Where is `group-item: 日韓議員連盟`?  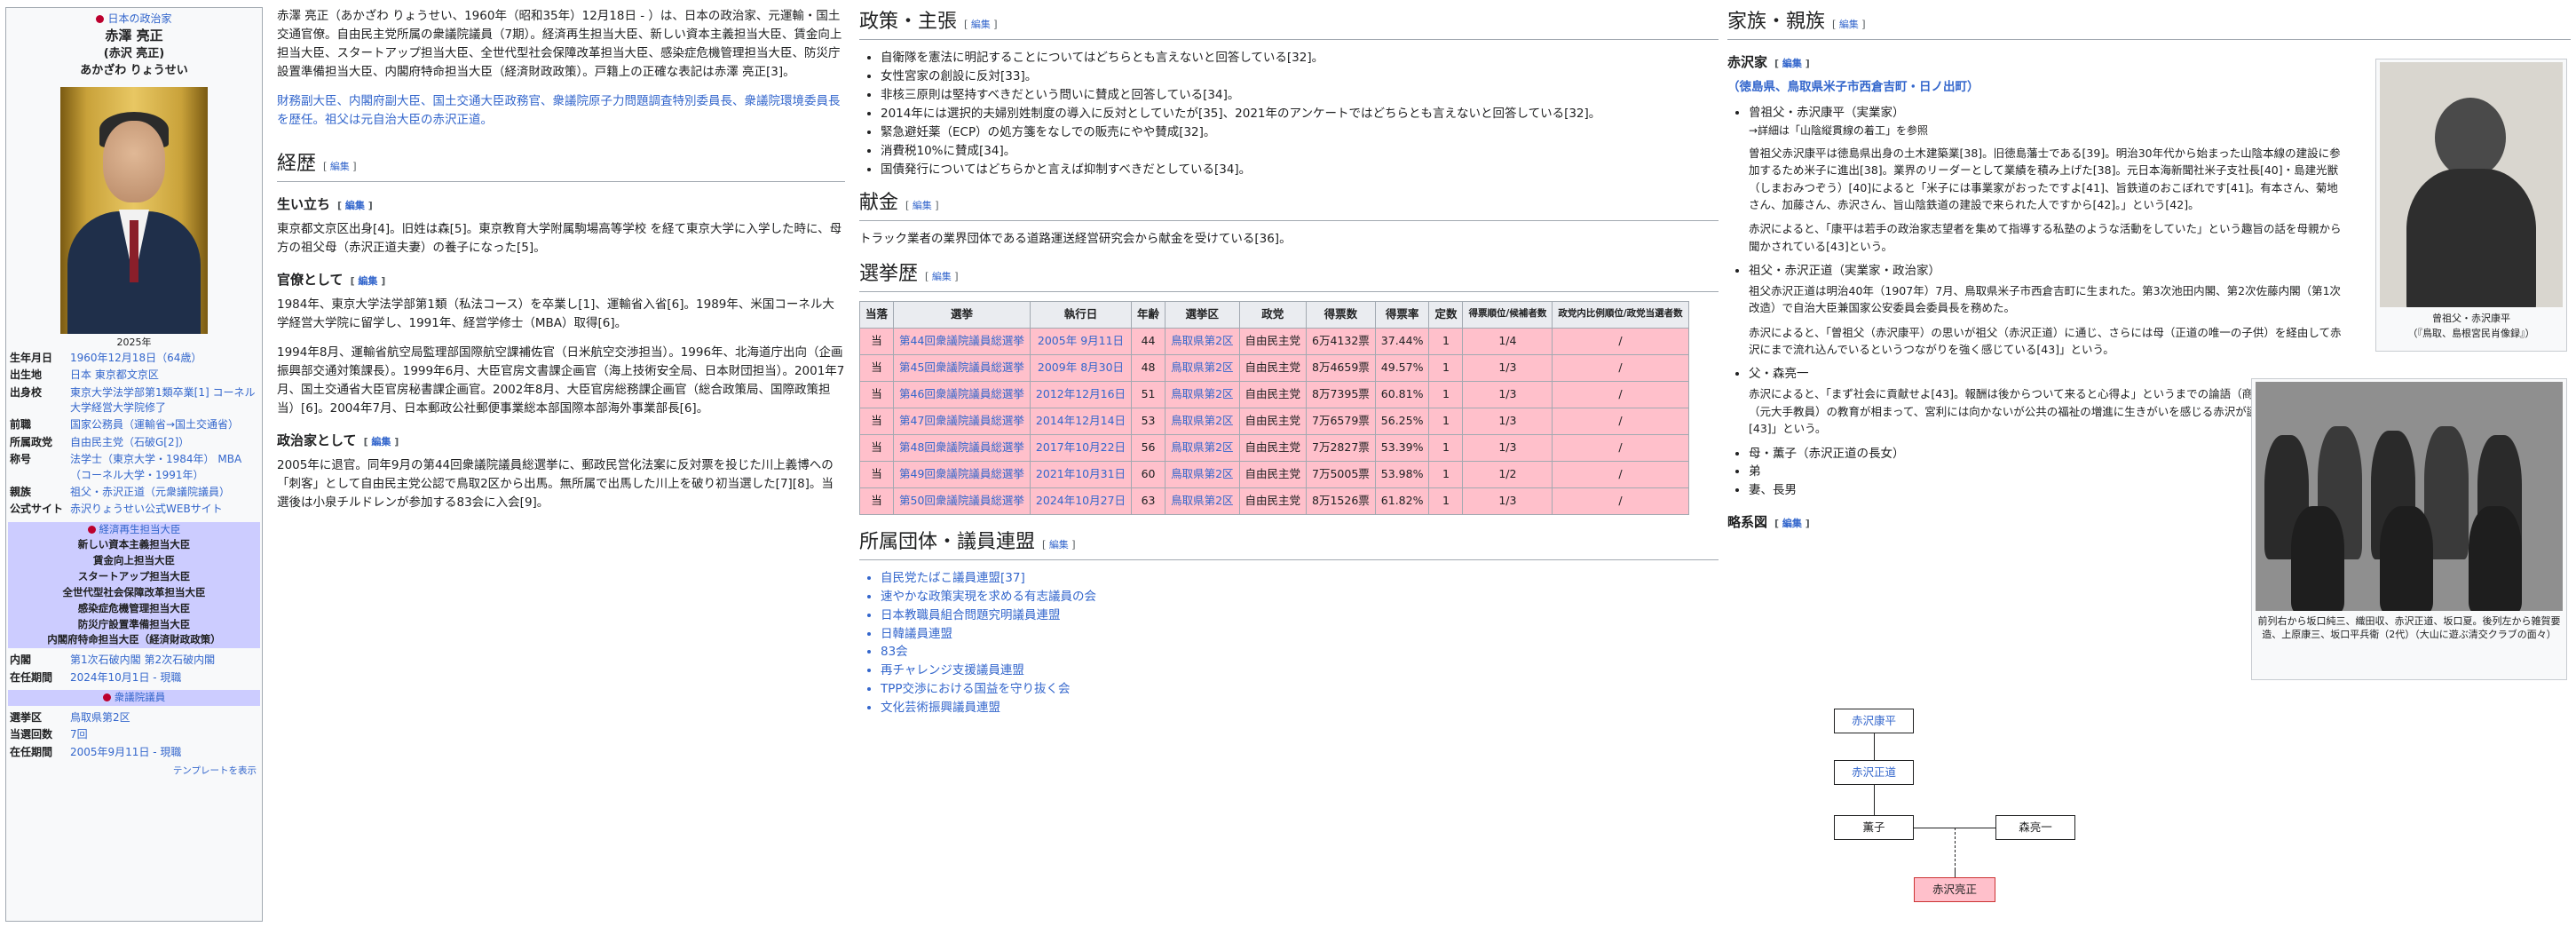
group-item: 日韓議員連盟 is located at coordinates (1300, 634).